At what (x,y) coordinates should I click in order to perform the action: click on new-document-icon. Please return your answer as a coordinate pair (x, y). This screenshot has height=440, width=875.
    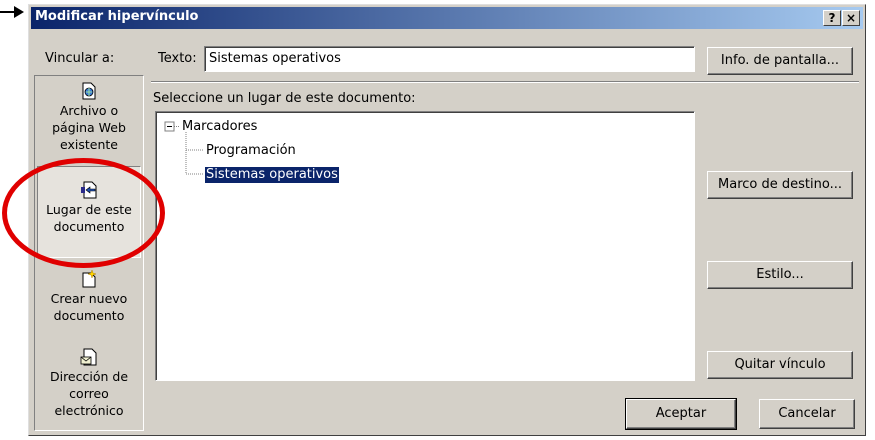
    Looking at the image, I should click on (89, 279).